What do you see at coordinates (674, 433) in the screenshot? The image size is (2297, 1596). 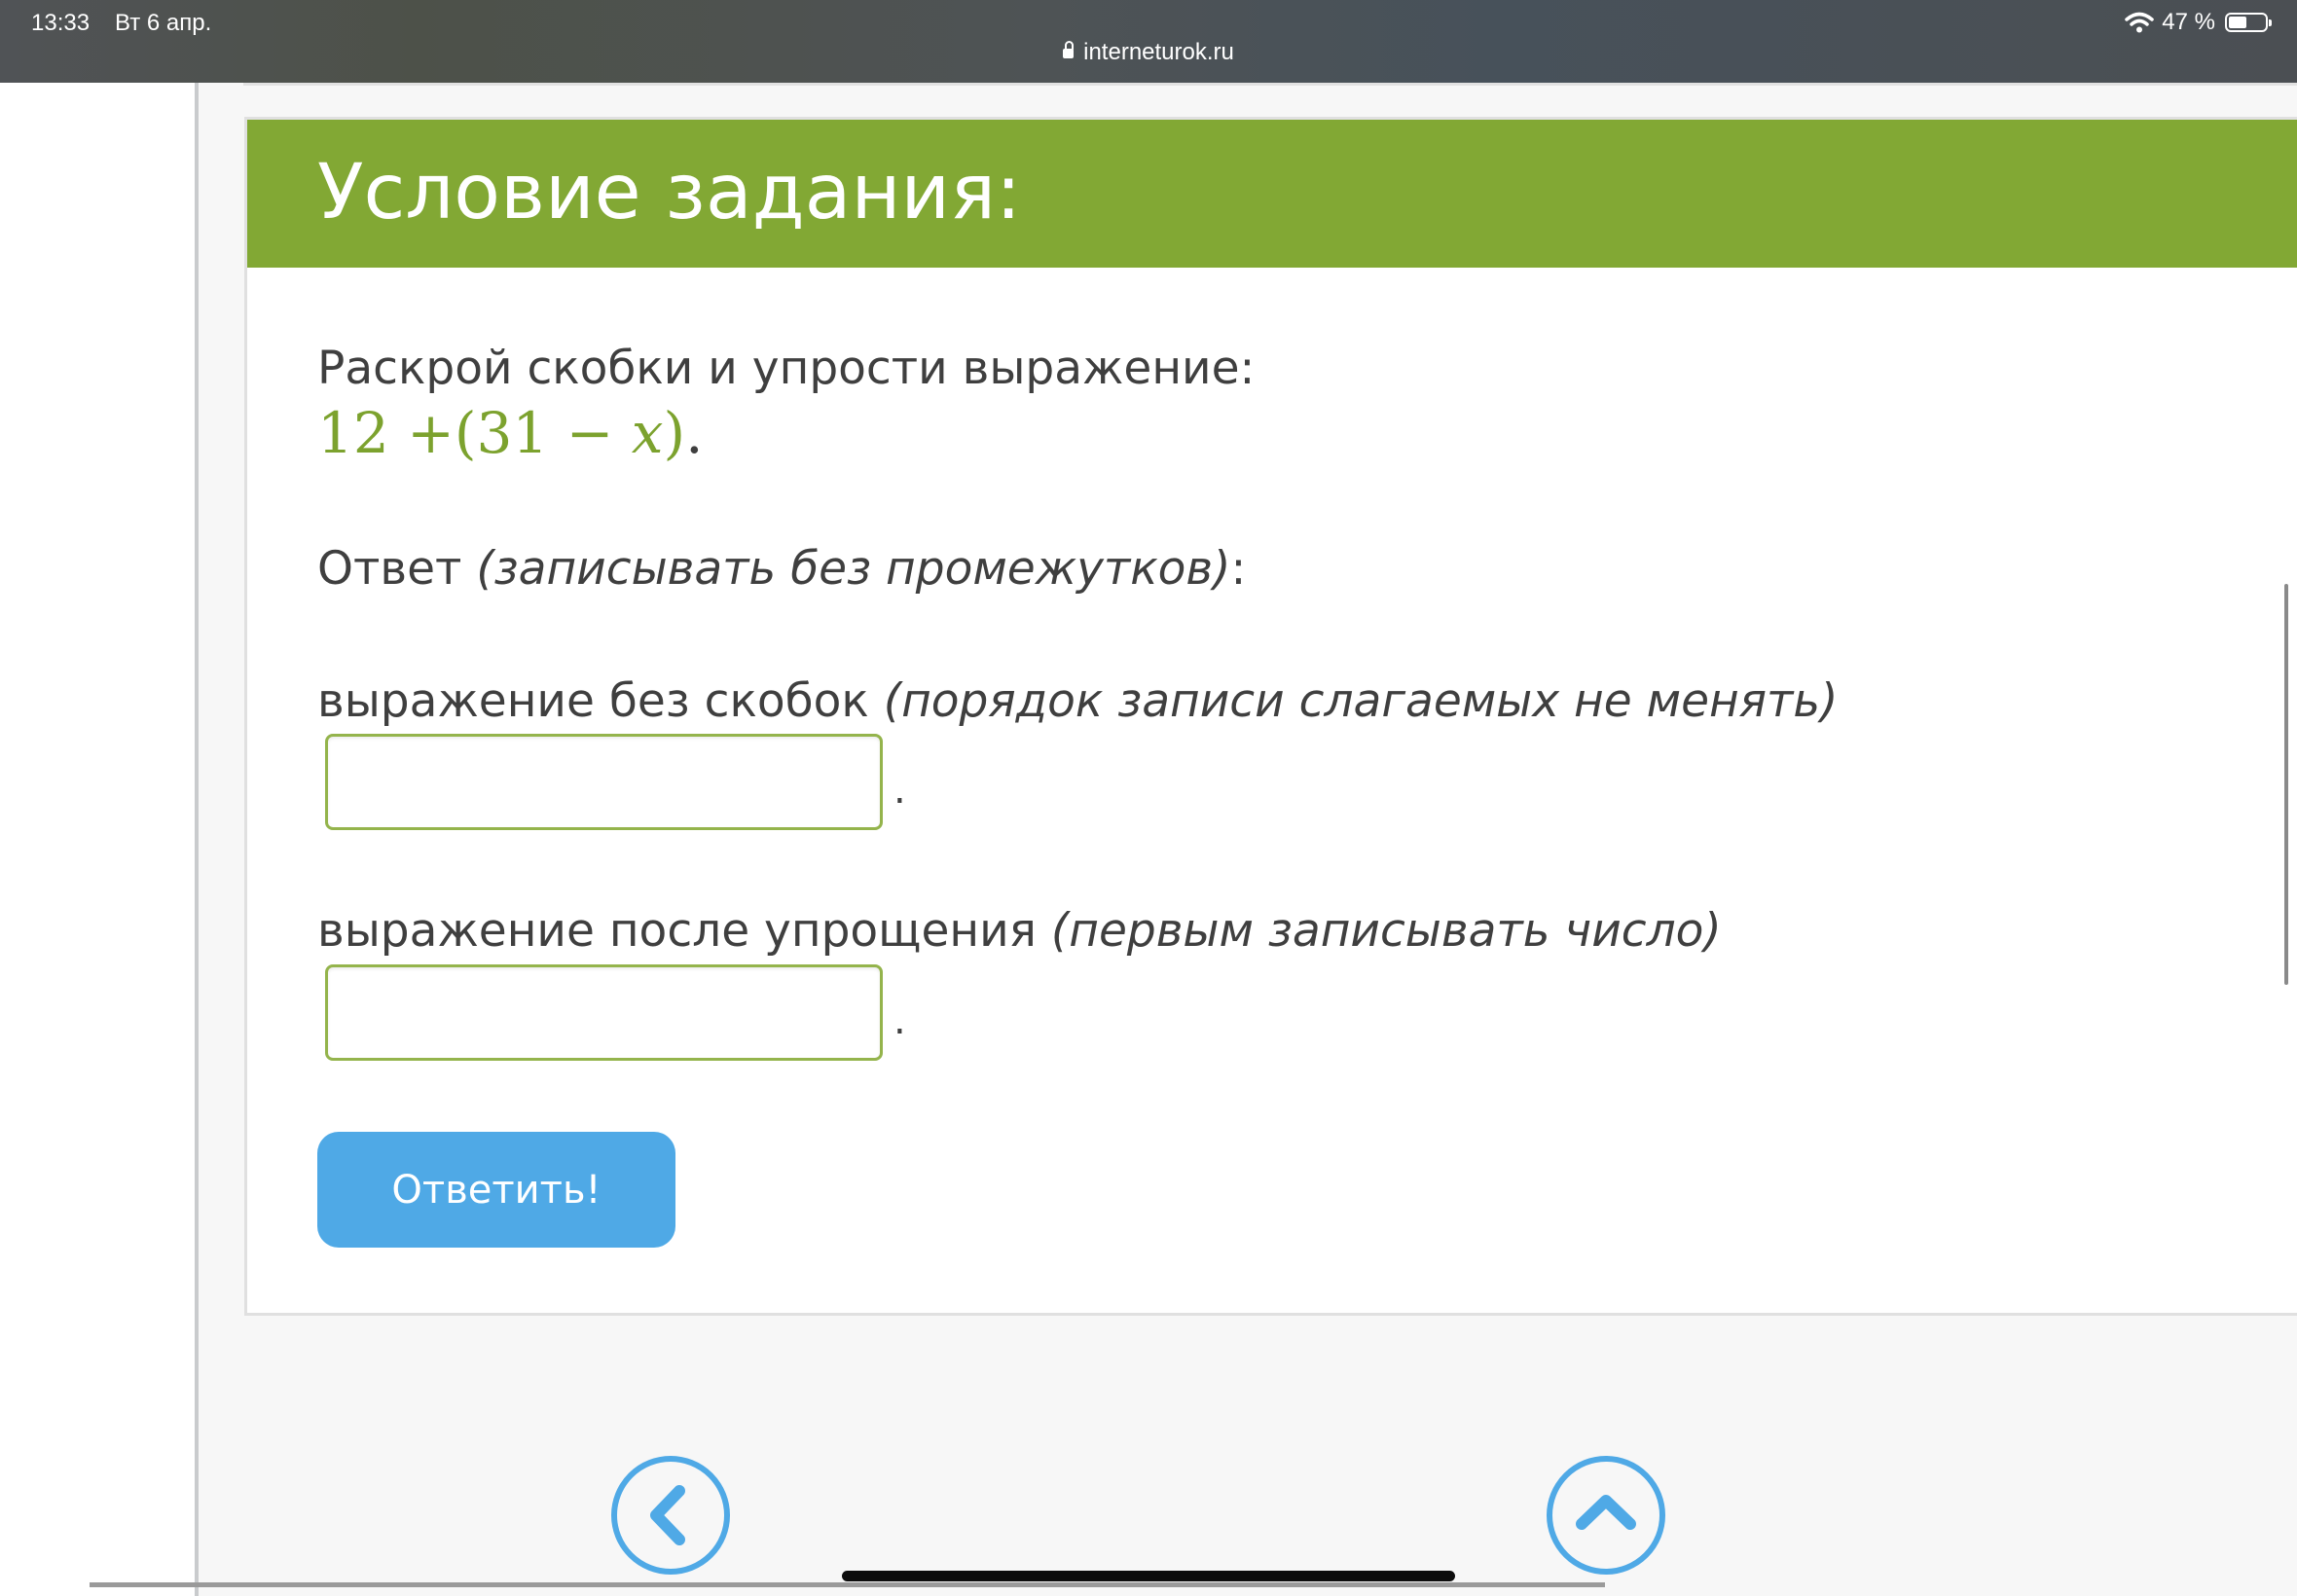 I see `formula-part2: )` at bounding box center [674, 433].